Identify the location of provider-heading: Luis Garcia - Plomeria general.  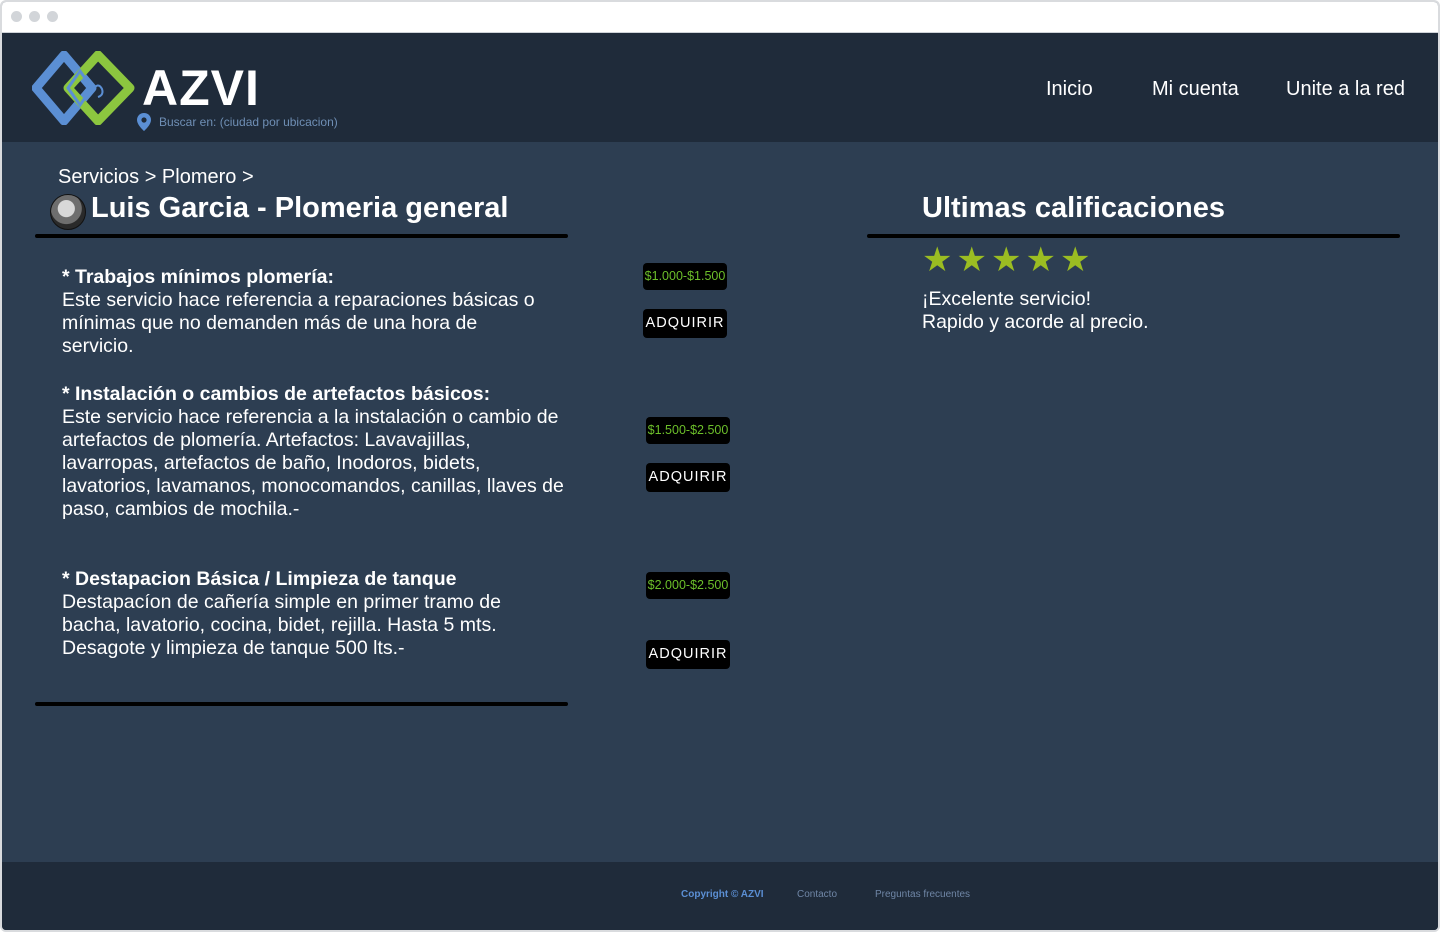
(300, 208).